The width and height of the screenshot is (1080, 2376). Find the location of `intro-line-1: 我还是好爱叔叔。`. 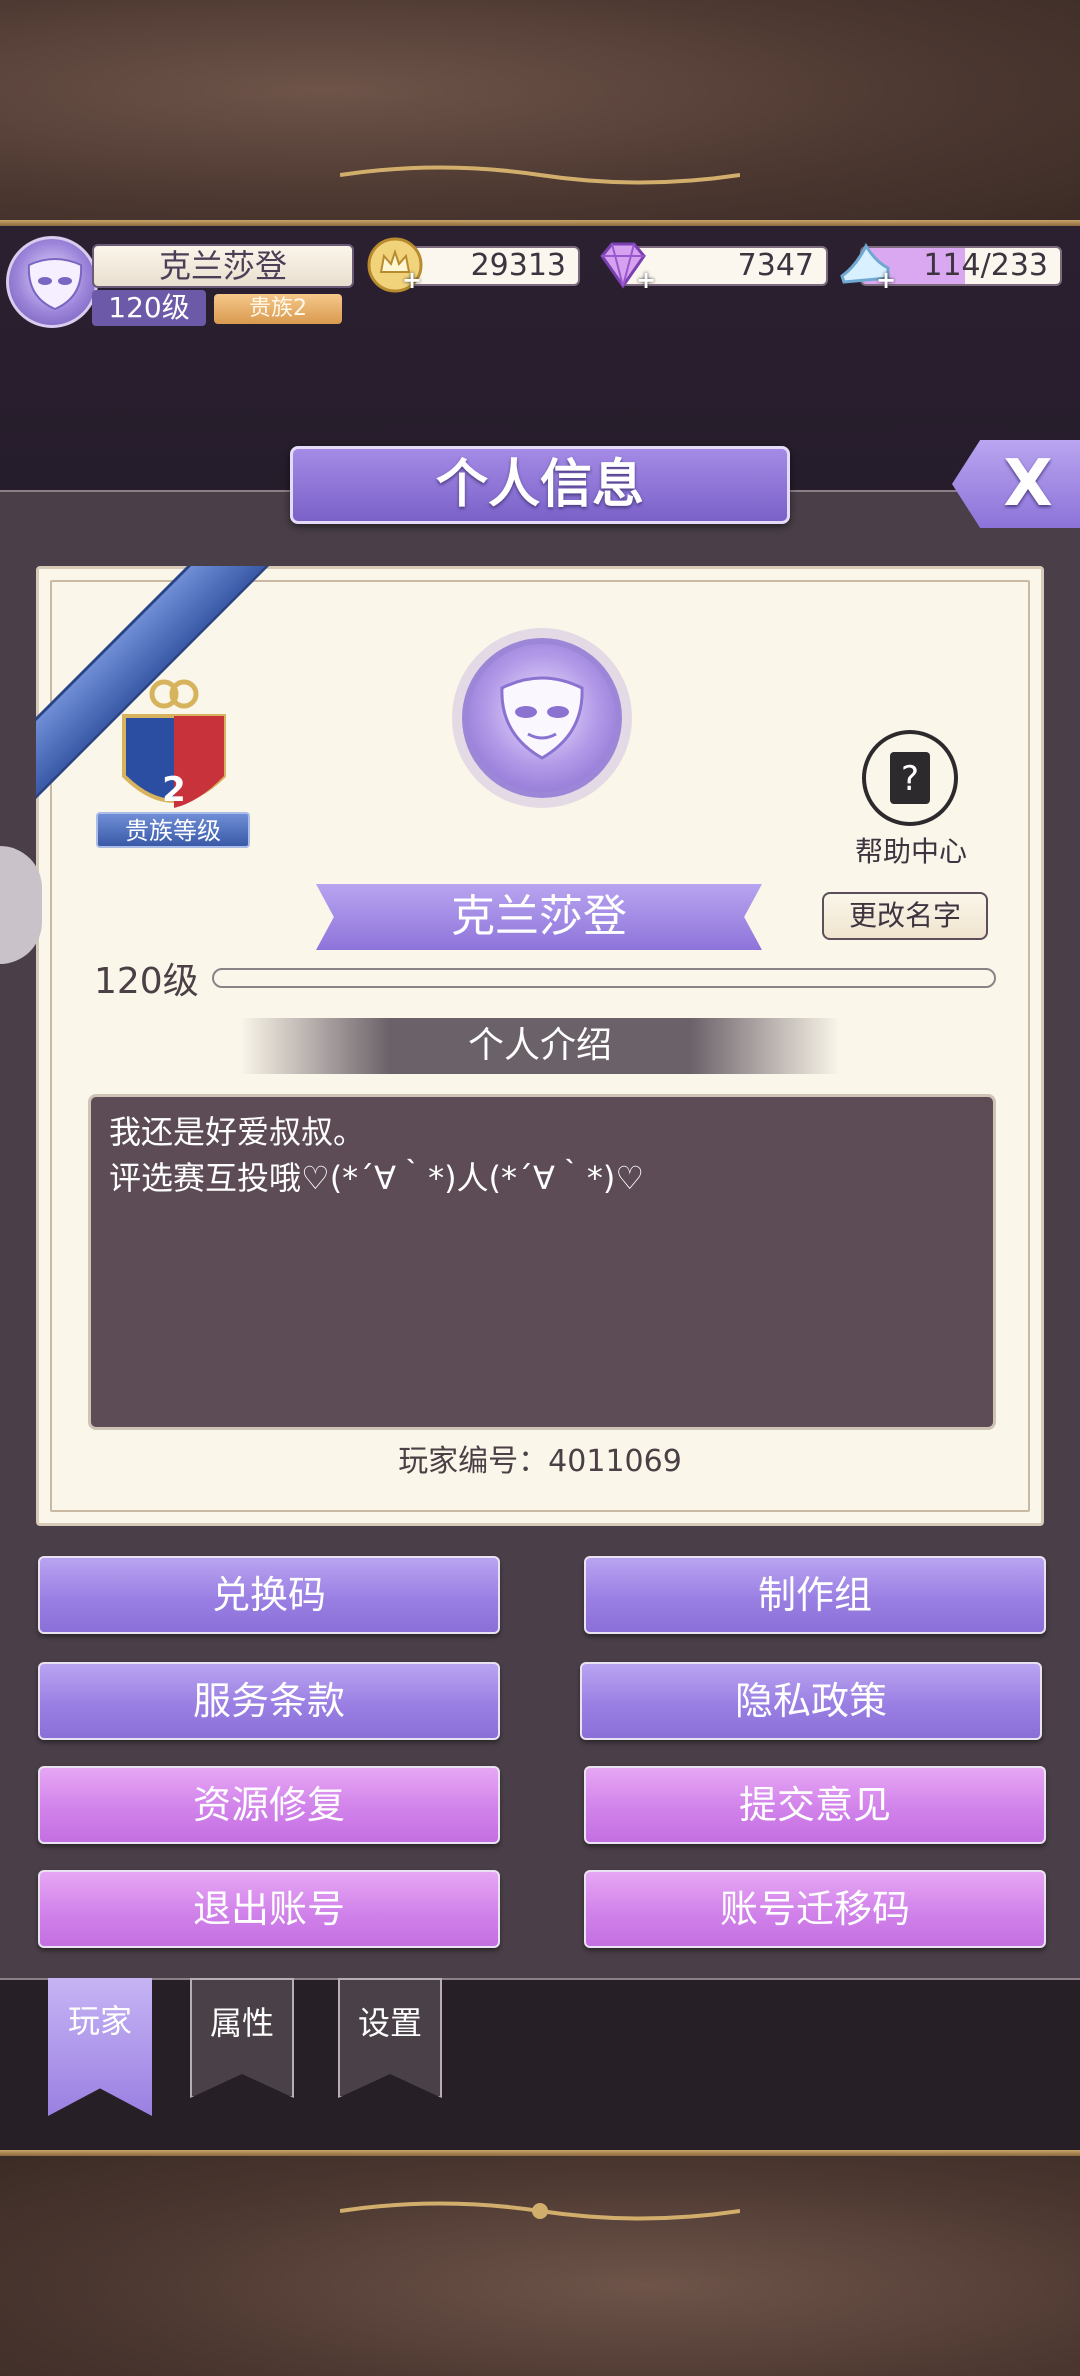

intro-line-1: 我还是好爱叔叔。 is located at coordinates (237, 1132).